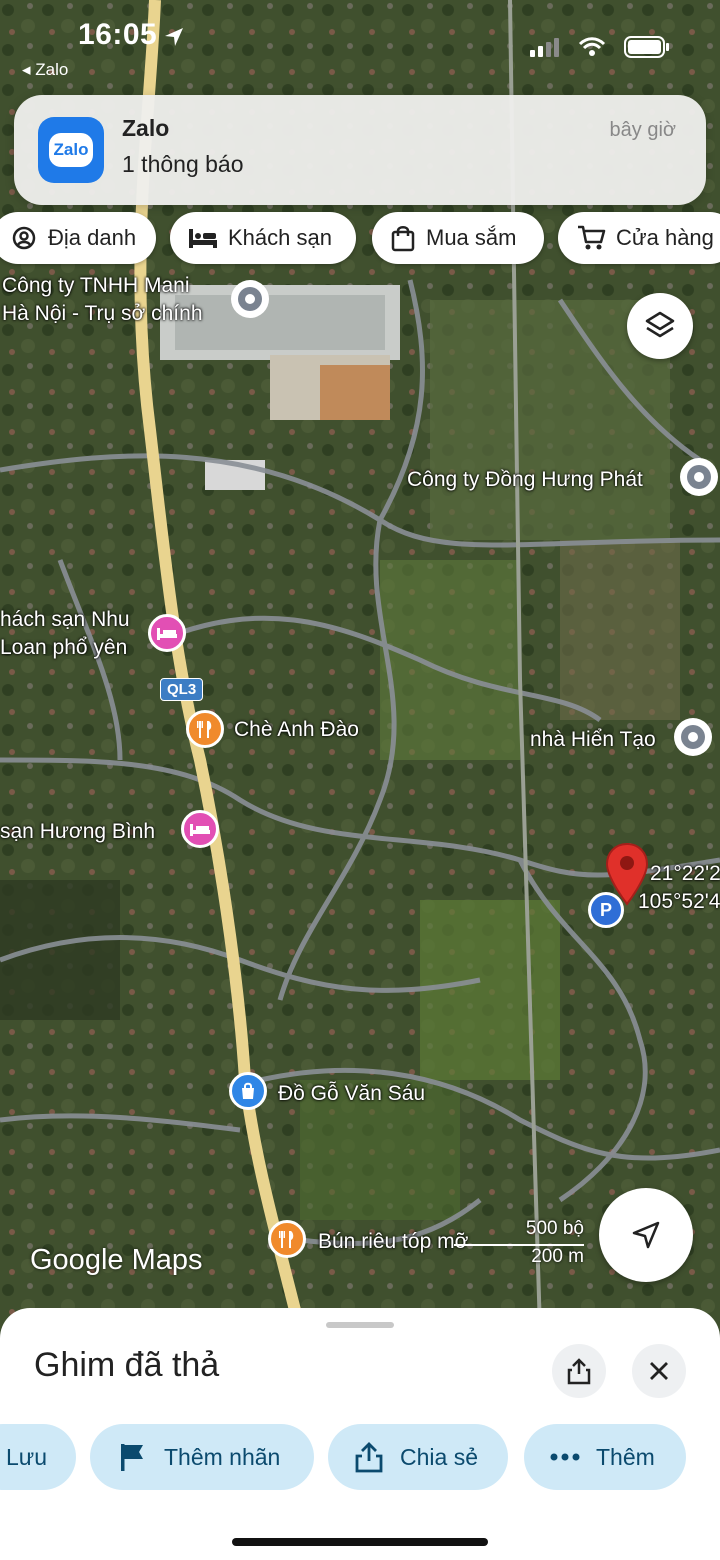  I want to click on coordinate-longitude: 105°52'4, so click(679, 901).